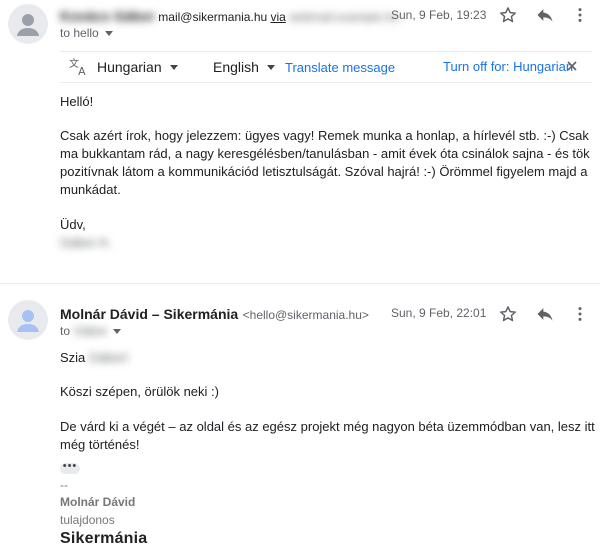 Image resolution: width=600 pixels, height=554 pixels. I want to click on recipient-name: Gábor, so click(91, 331).